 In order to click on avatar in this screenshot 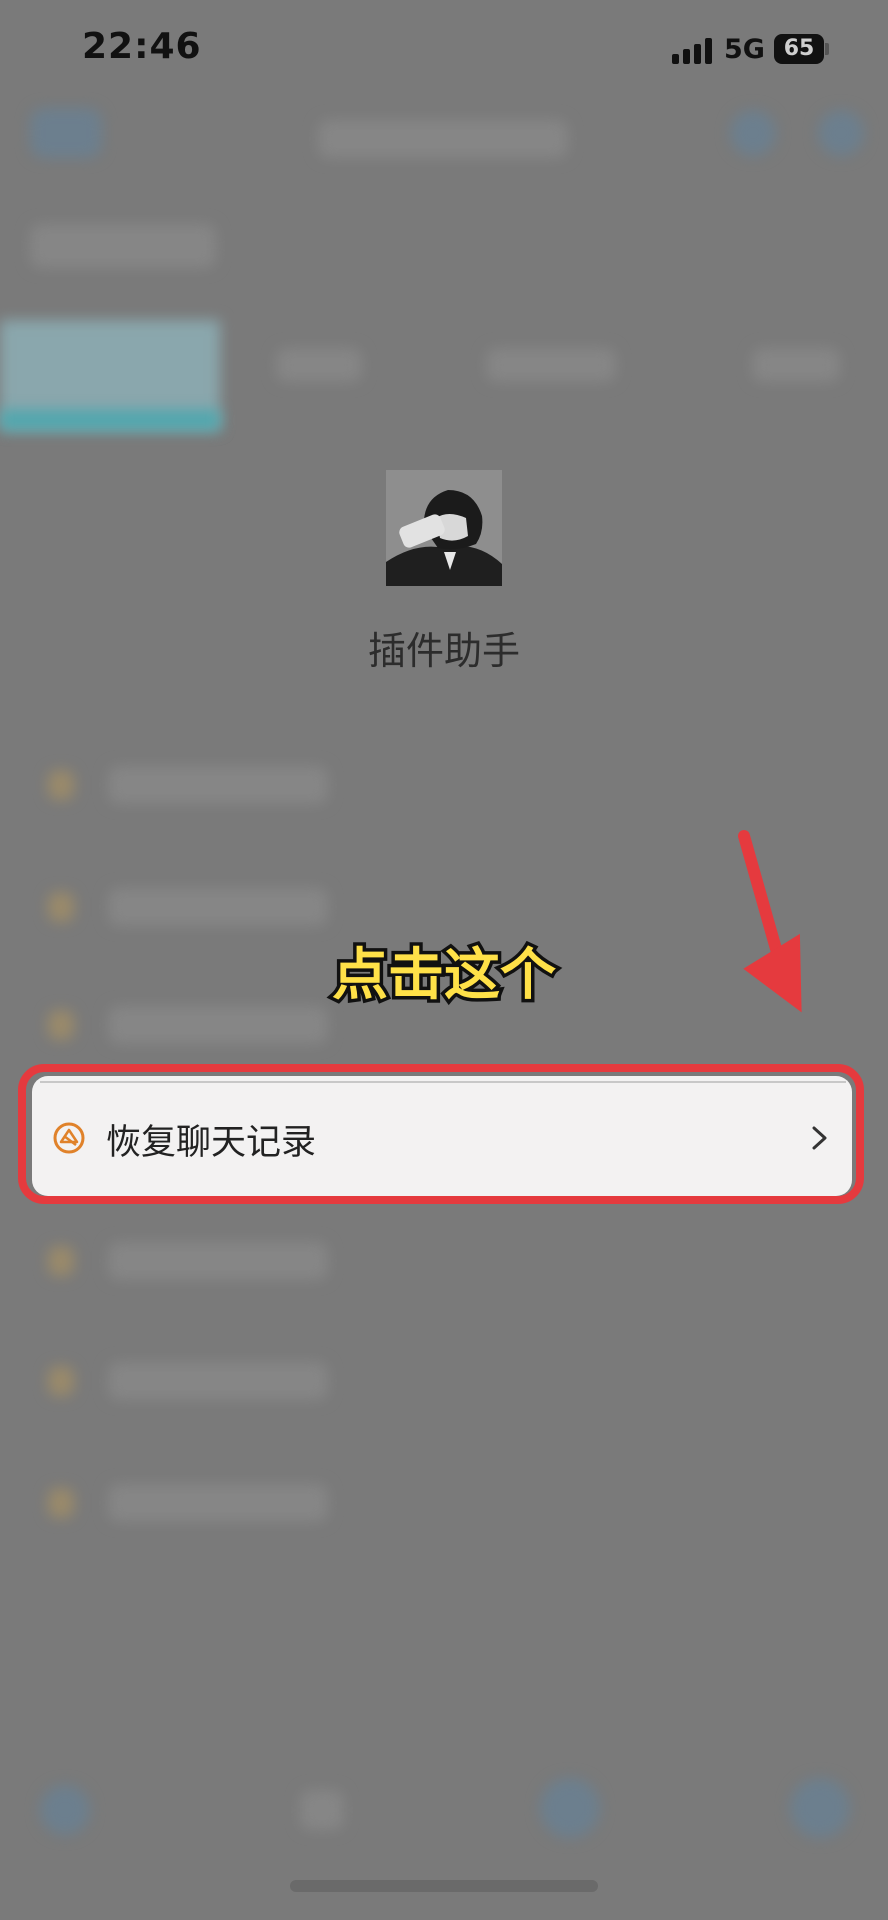, I will do `click(444, 528)`.